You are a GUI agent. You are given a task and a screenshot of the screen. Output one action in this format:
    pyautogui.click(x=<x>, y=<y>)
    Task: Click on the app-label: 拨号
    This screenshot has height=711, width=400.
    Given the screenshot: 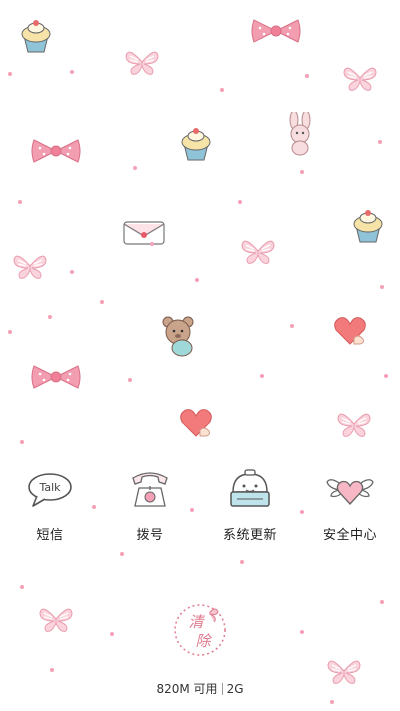 What is the action you would take?
    pyautogui.click(x=150, y=535)
    